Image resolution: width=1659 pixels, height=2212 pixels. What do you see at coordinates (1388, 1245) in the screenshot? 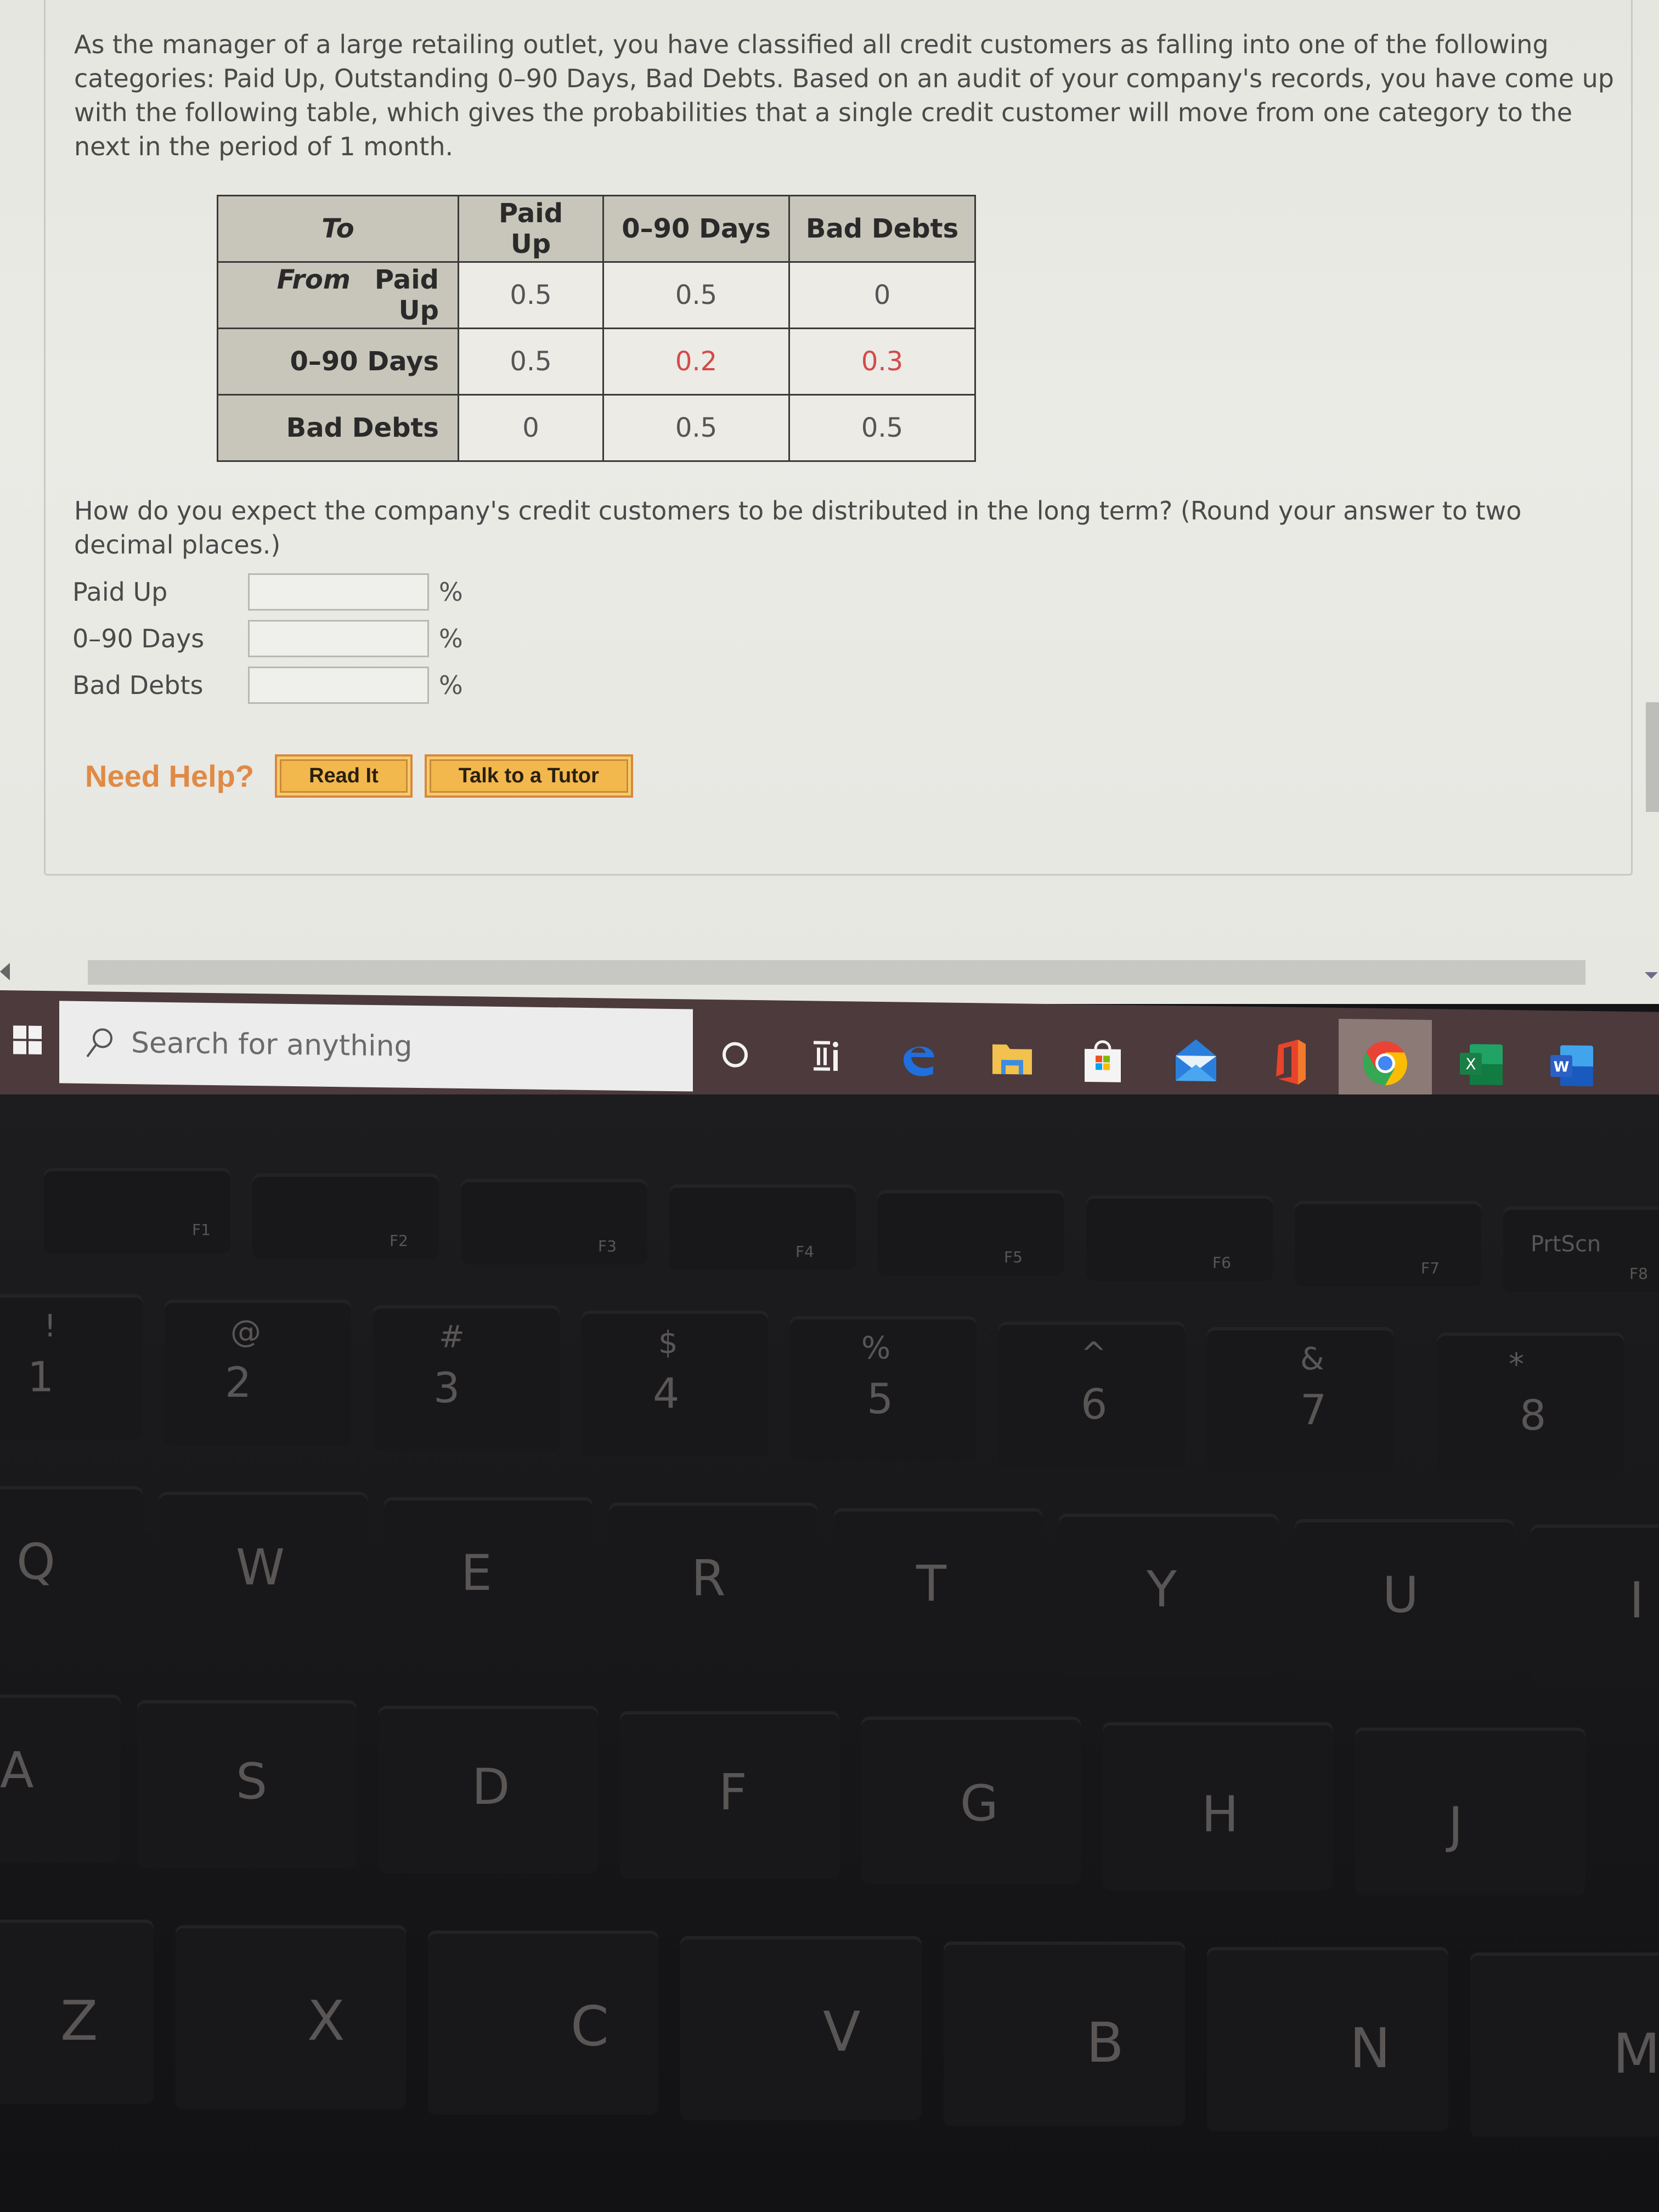
I see `key-f7: F7` at bounding box center [1388, 1245].